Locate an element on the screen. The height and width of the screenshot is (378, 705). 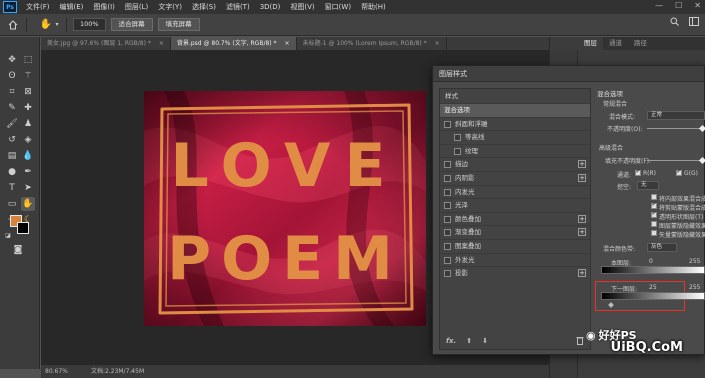
fill-opacity-slider is located at coordinates (676, 160).